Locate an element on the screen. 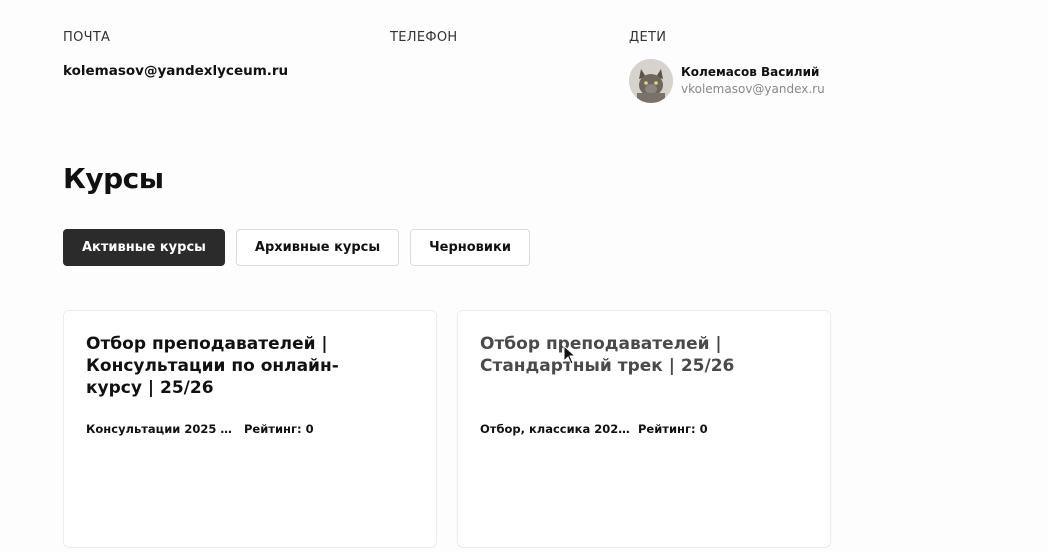 The width and height of the screenshot is (1048, 552). email-value: kolemasov@yandexlyceum.ru is located at coordinates (176, 71).